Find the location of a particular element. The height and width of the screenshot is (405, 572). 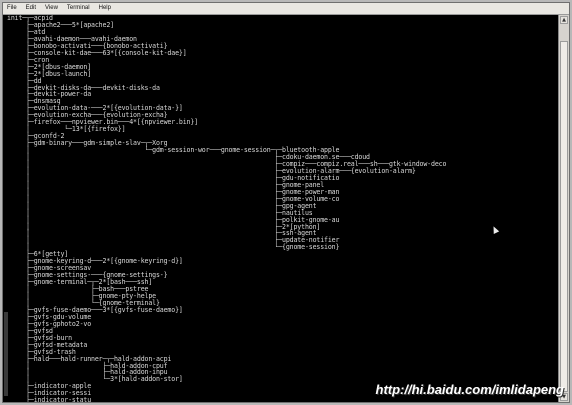

scroll-up-arrow-icon: ▲ is located at coordinates (564, 20).